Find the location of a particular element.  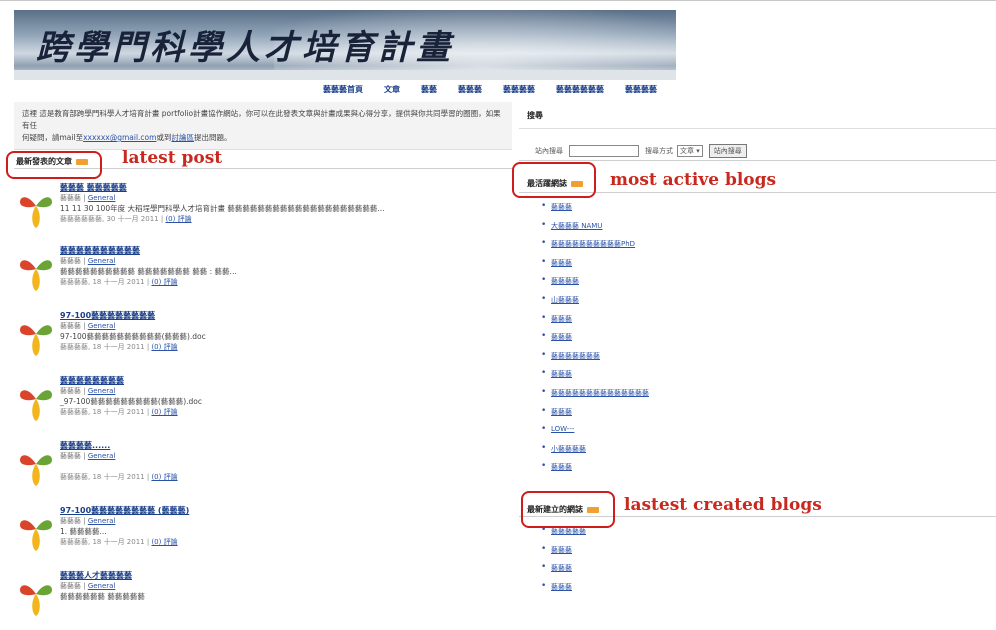

blog-link: 小藝藝藝藝 is located at coordinates (595, 453).